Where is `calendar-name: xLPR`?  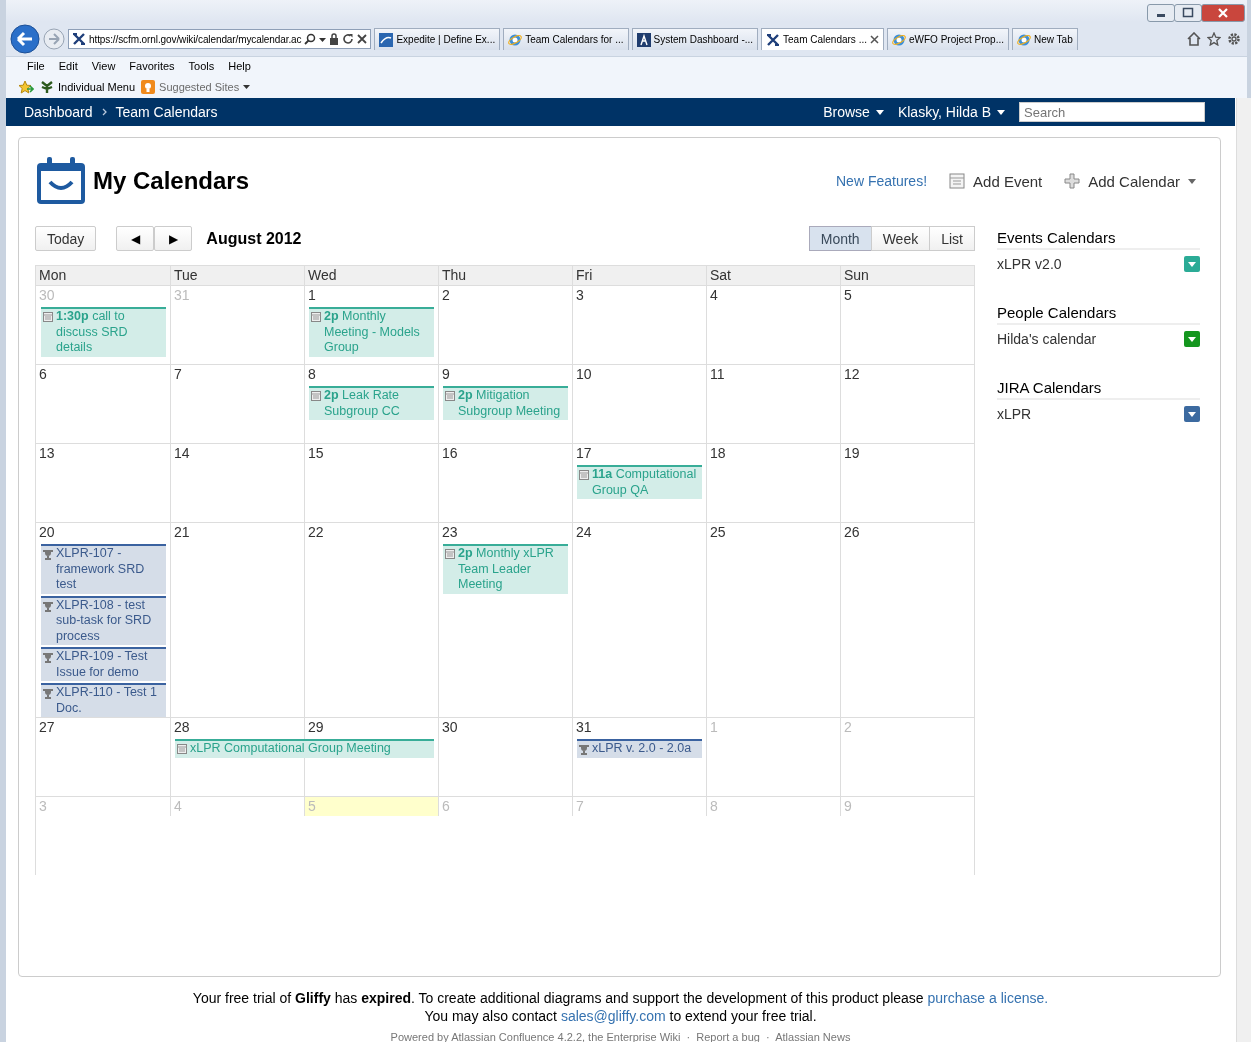 calendar-name: xLPR is located at coordinates (1014, 414).